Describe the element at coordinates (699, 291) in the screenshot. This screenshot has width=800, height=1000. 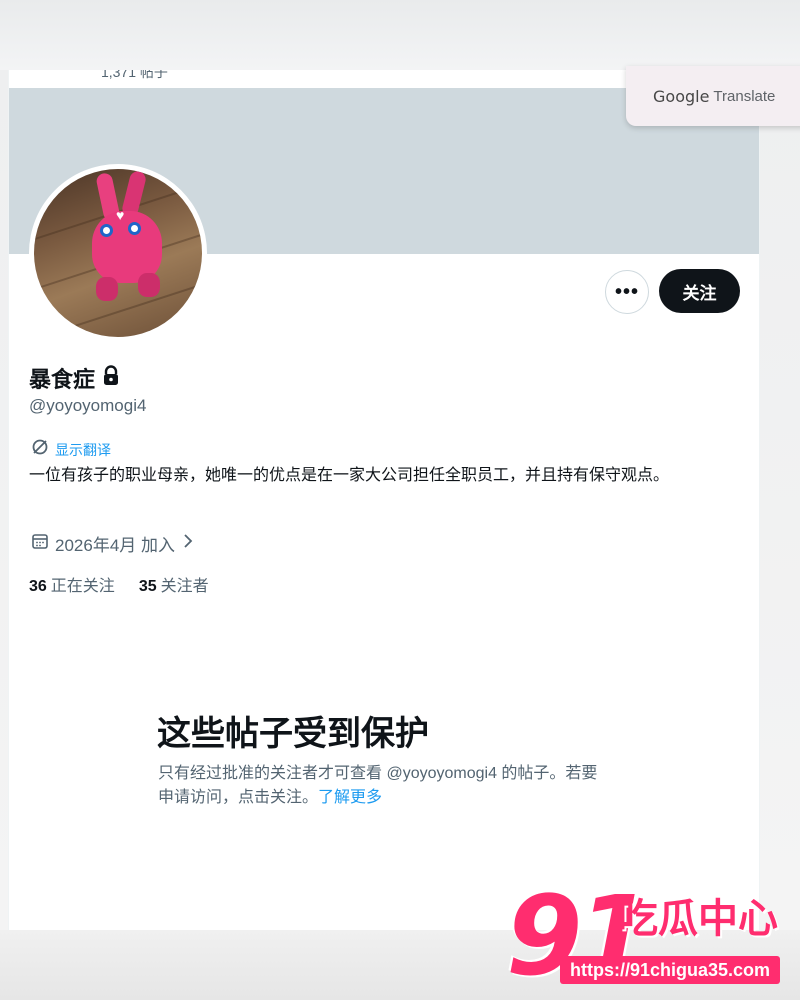
I see `follow-button: 关注` at that location.